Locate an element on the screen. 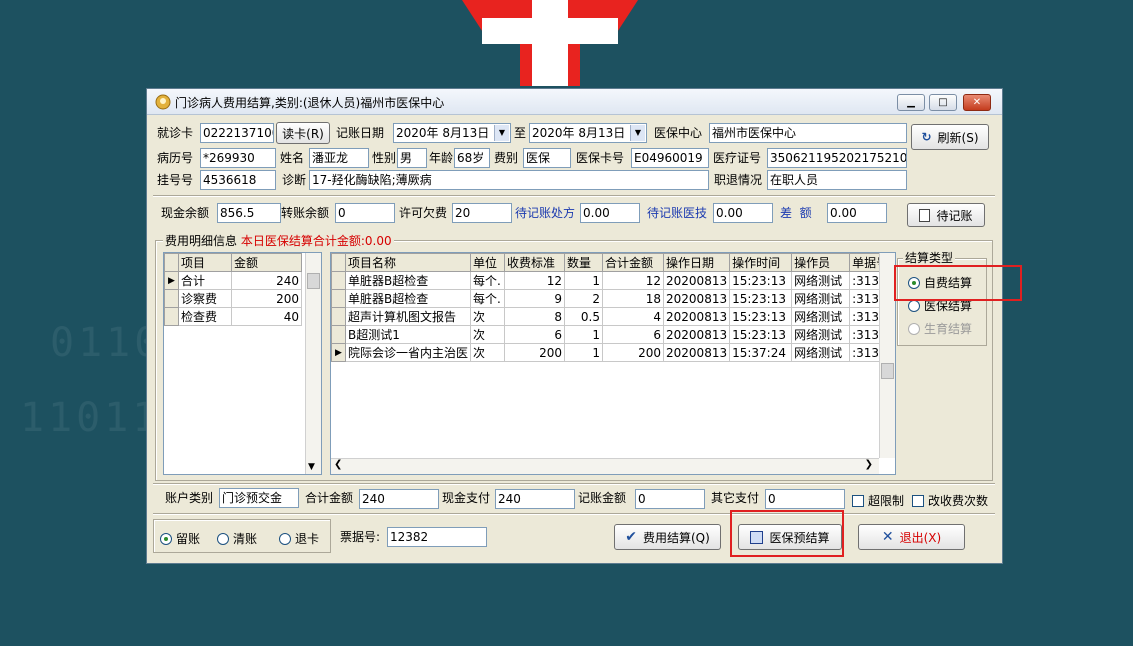 This screenshot has width=1133, height=646. exit-label: 退出(X) is located at coordinates (920, 537).